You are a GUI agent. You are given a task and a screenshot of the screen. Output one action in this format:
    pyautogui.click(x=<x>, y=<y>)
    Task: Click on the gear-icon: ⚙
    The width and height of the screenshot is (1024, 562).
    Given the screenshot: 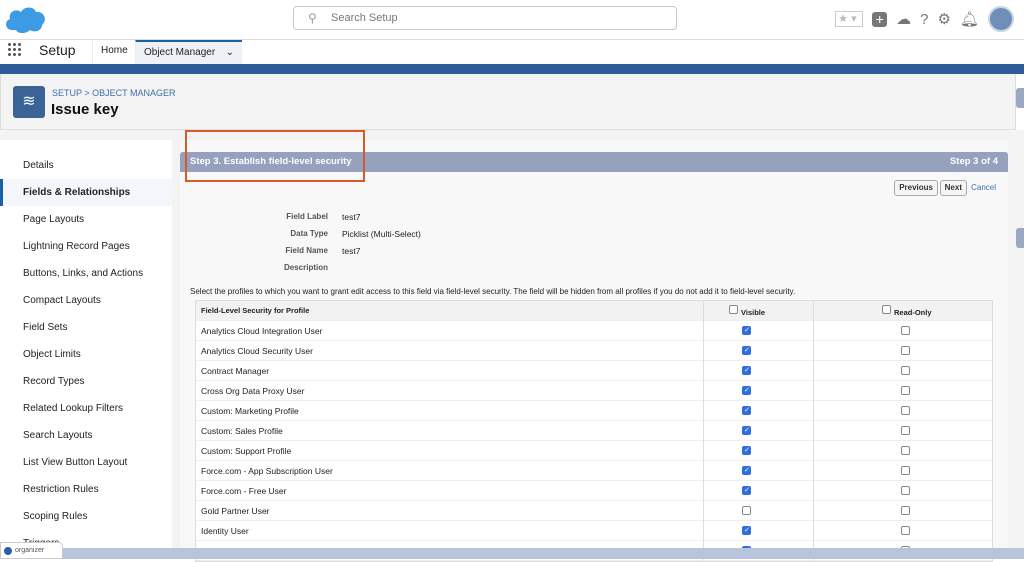 What is the action you would take?
    pyautogui.click(x=944, y=19)
    